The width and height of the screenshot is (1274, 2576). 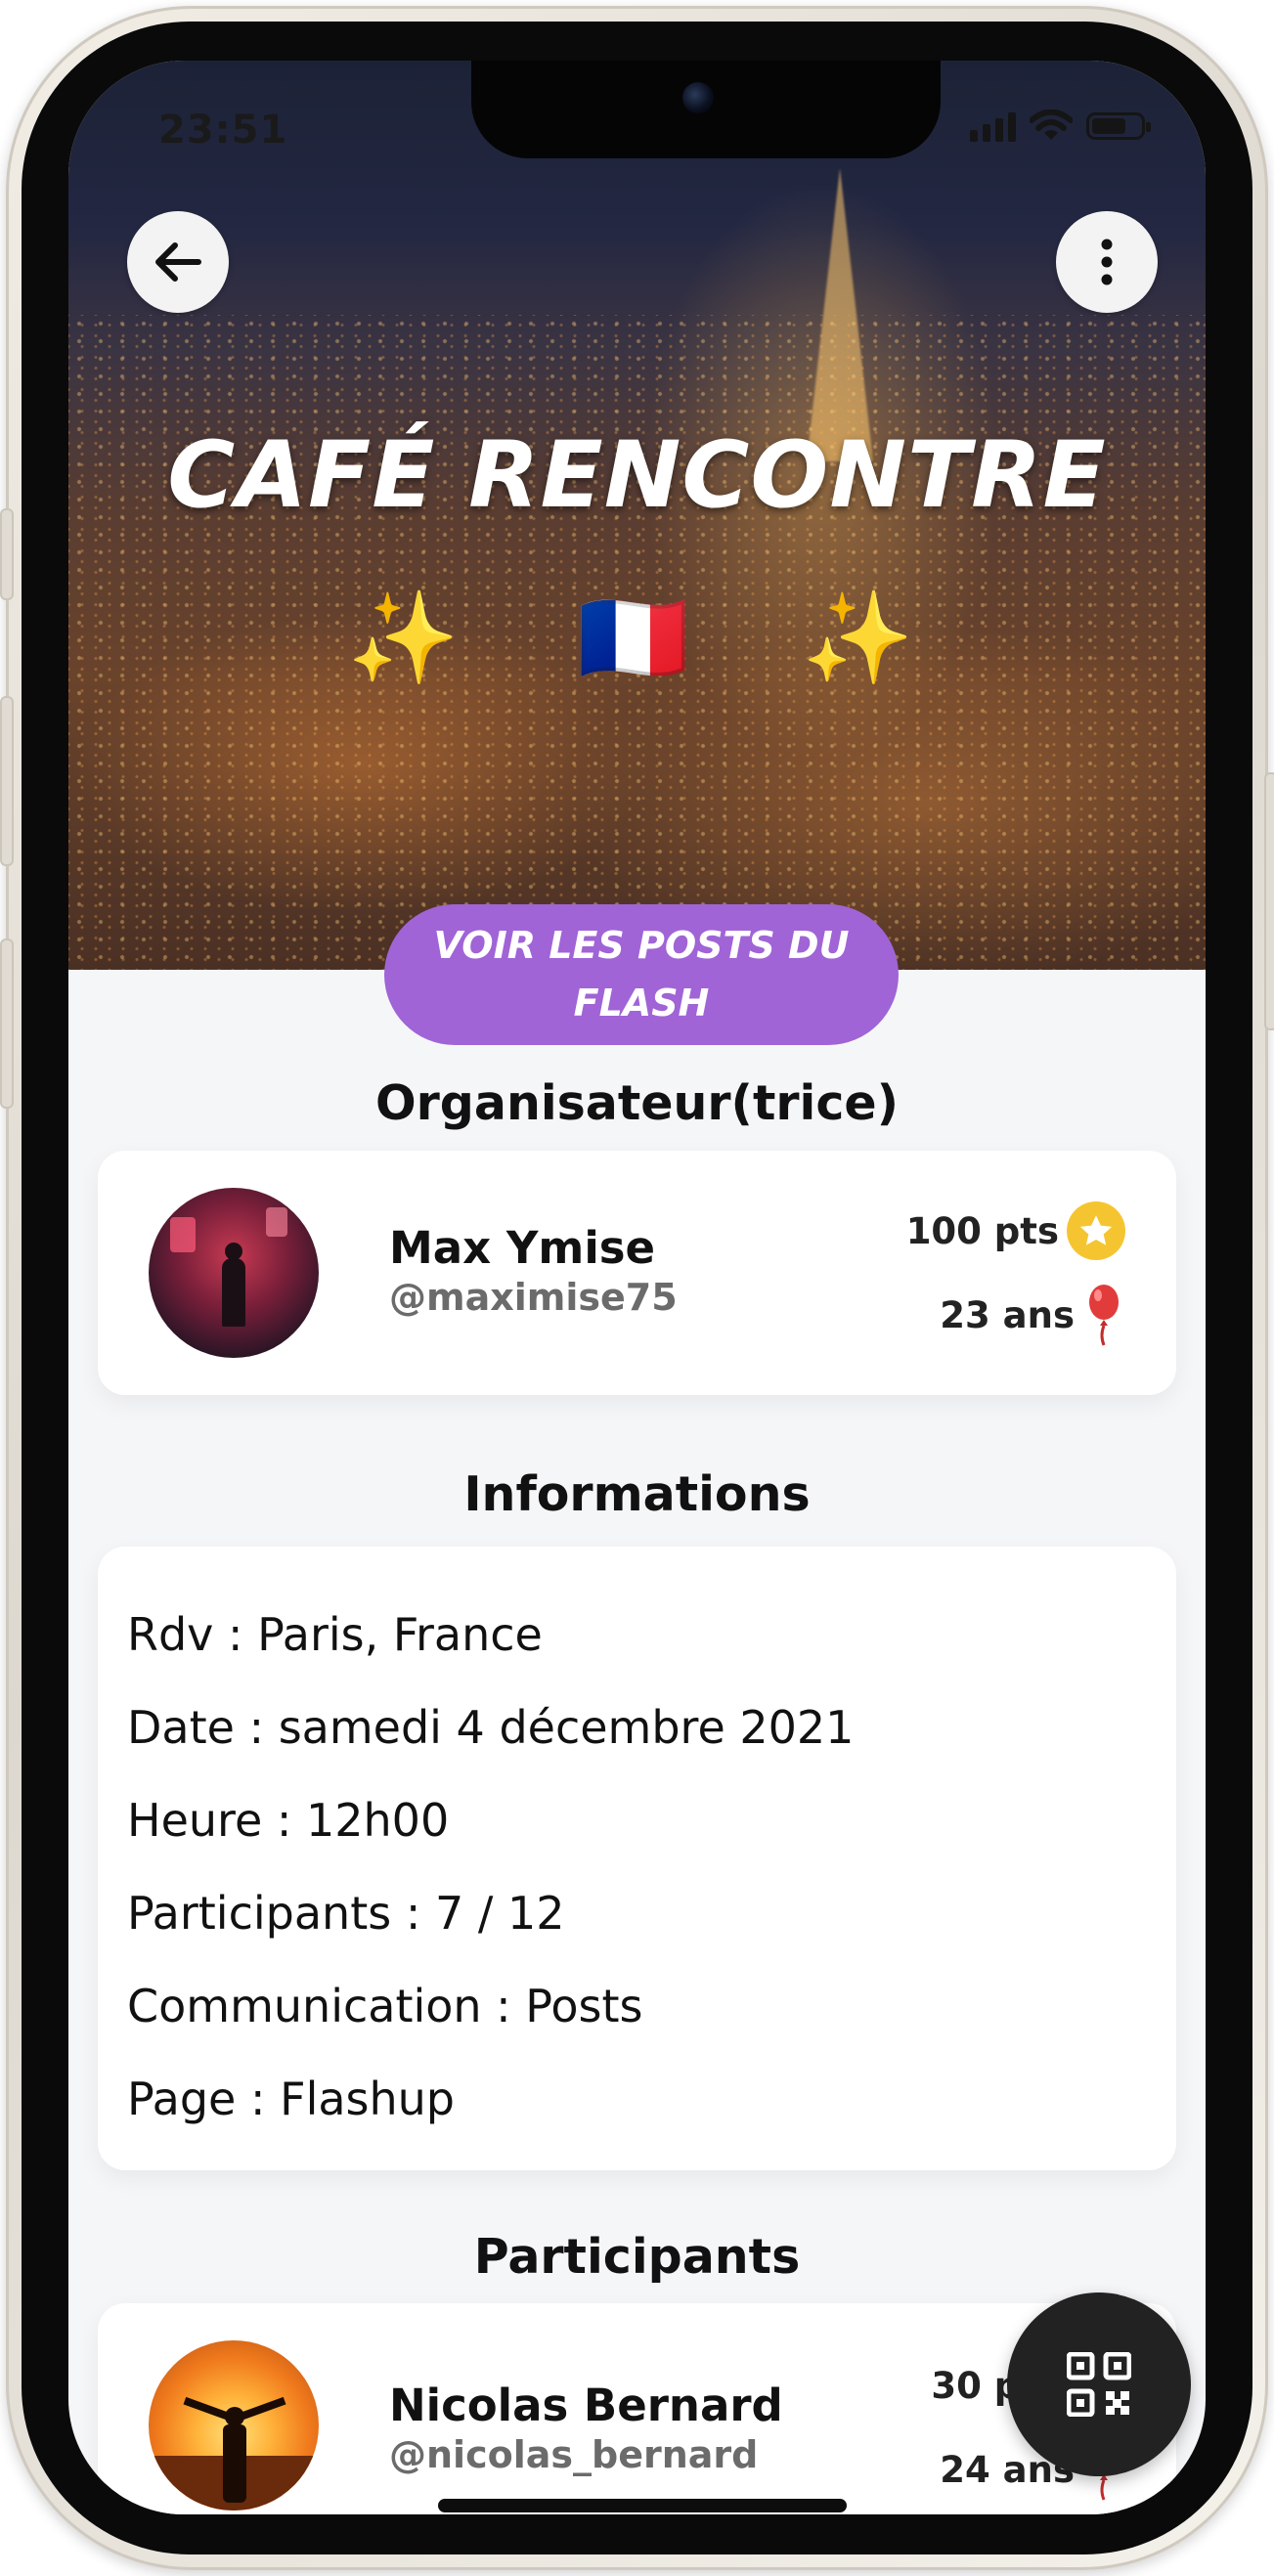 What do you see at coordinates (641, 974) in the screenshot?
I see `view-flash-posts-button: VOIR LES POSTS DU FLASH` at bounding box center [641, 974].